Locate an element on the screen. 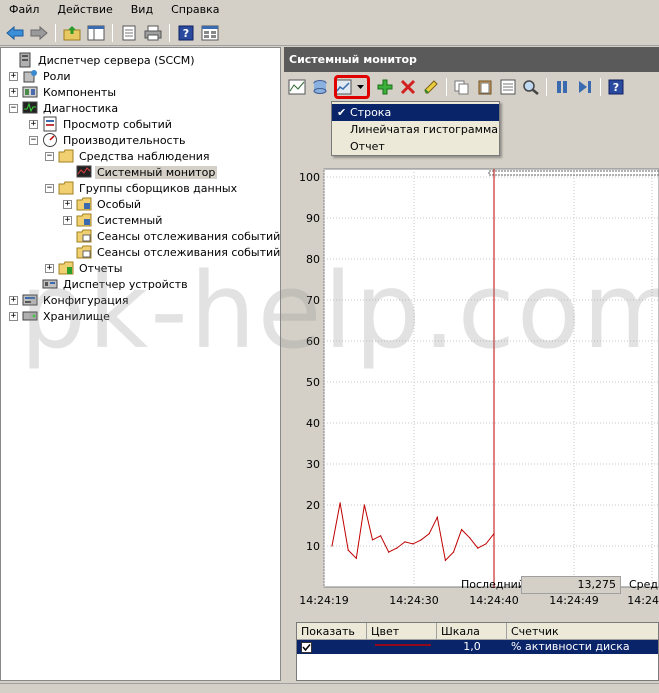  header-color: Цвет is located at coordinates (402, 631).